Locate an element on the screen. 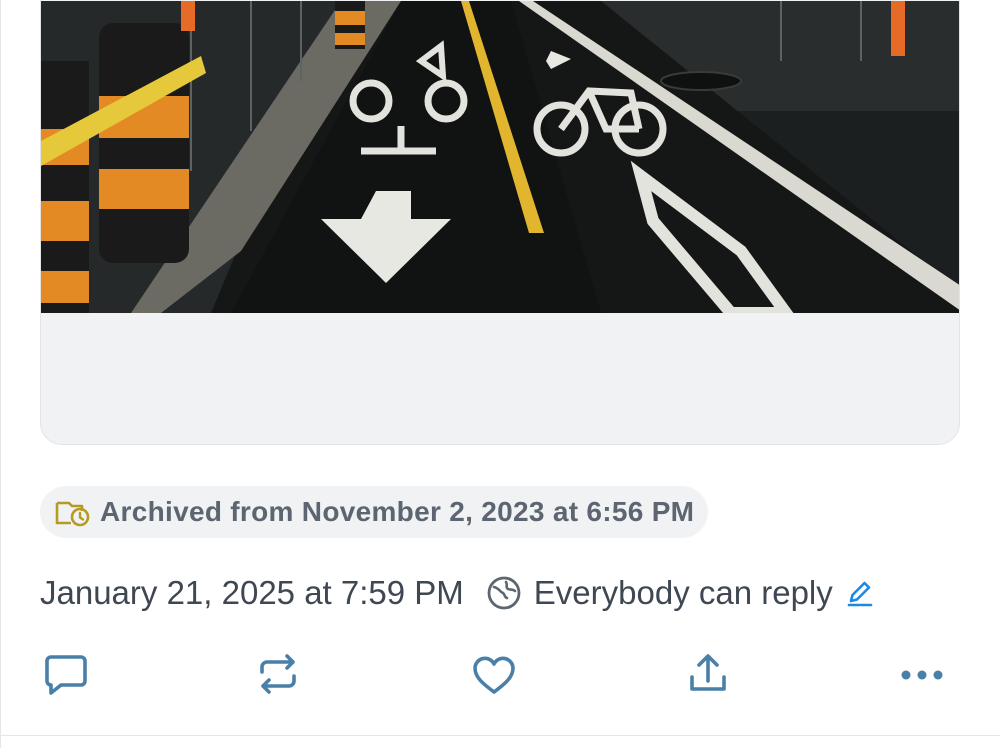 The width and height of the screenshot is (1000, 748). reply-icon is located at coordinates (66, 675).